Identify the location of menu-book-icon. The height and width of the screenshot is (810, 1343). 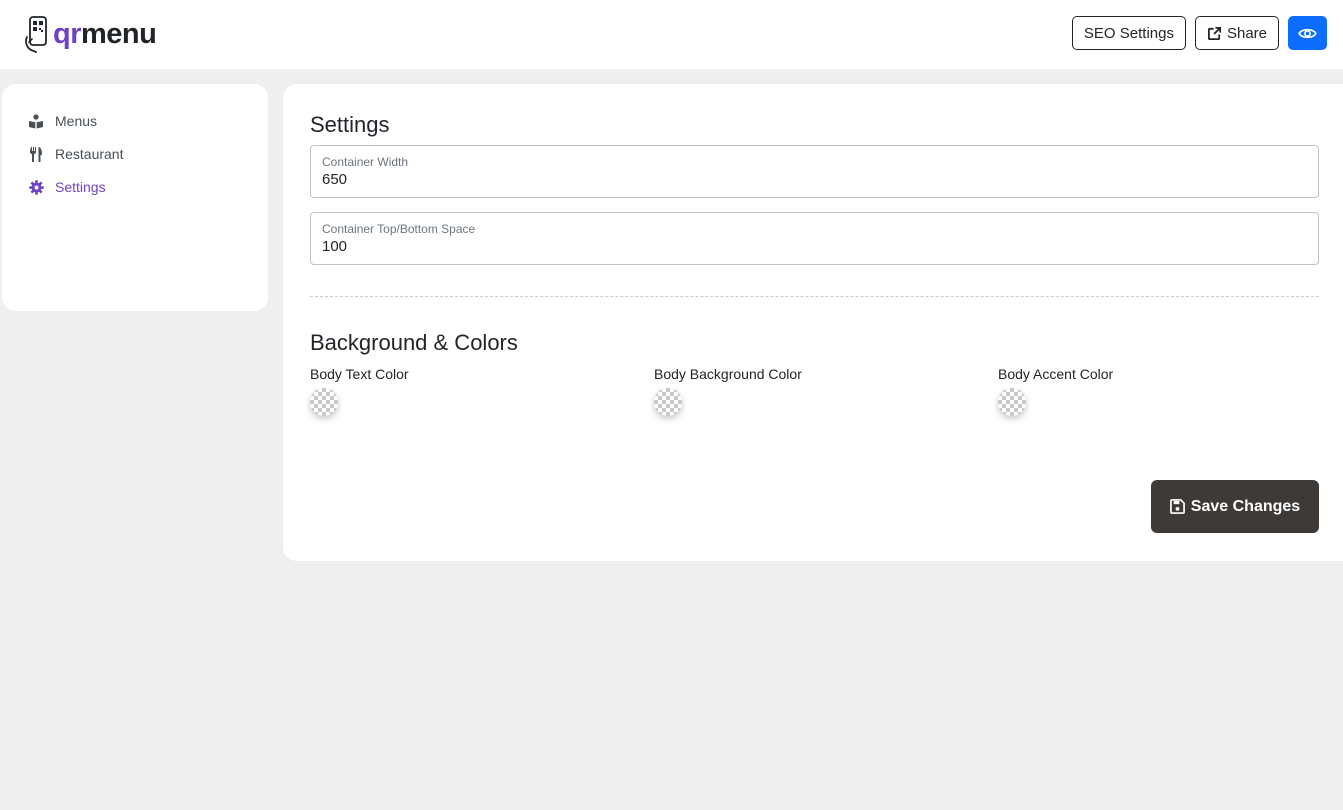
(36, 121).